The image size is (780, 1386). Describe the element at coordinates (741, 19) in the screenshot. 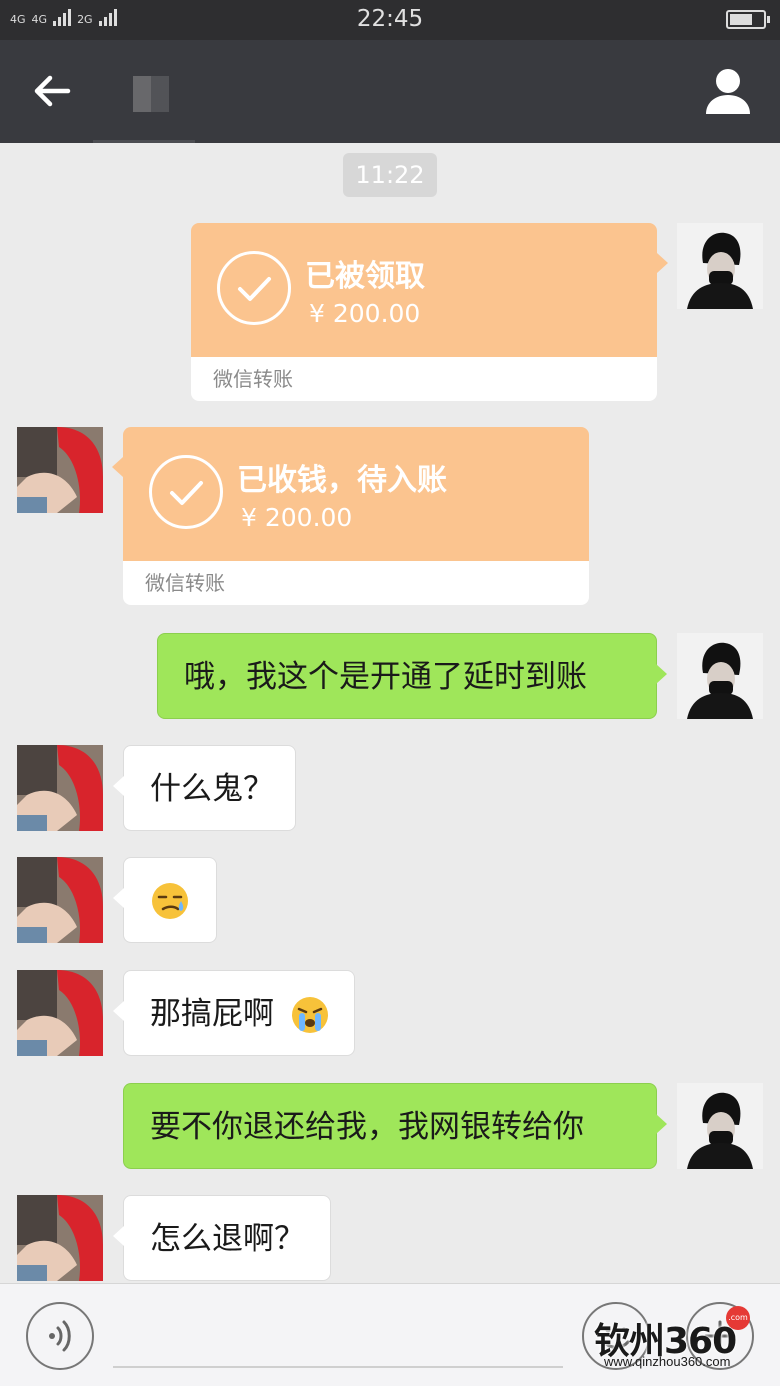

I see `battery-fill` at that location.